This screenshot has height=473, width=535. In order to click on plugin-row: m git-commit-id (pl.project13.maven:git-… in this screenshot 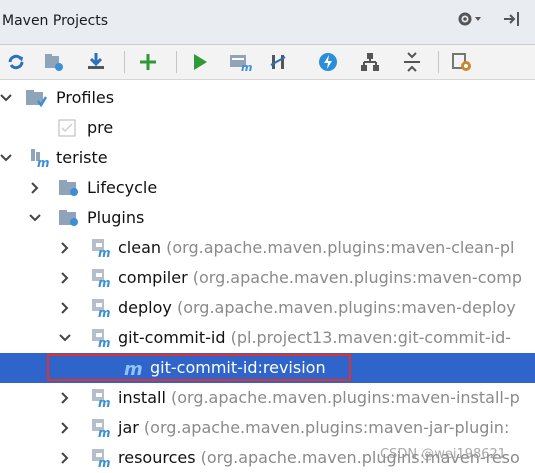, I will do `click(267, 338)`.